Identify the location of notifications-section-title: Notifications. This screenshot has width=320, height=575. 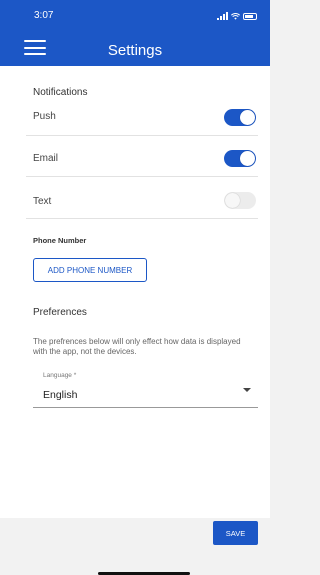
(60, 92).